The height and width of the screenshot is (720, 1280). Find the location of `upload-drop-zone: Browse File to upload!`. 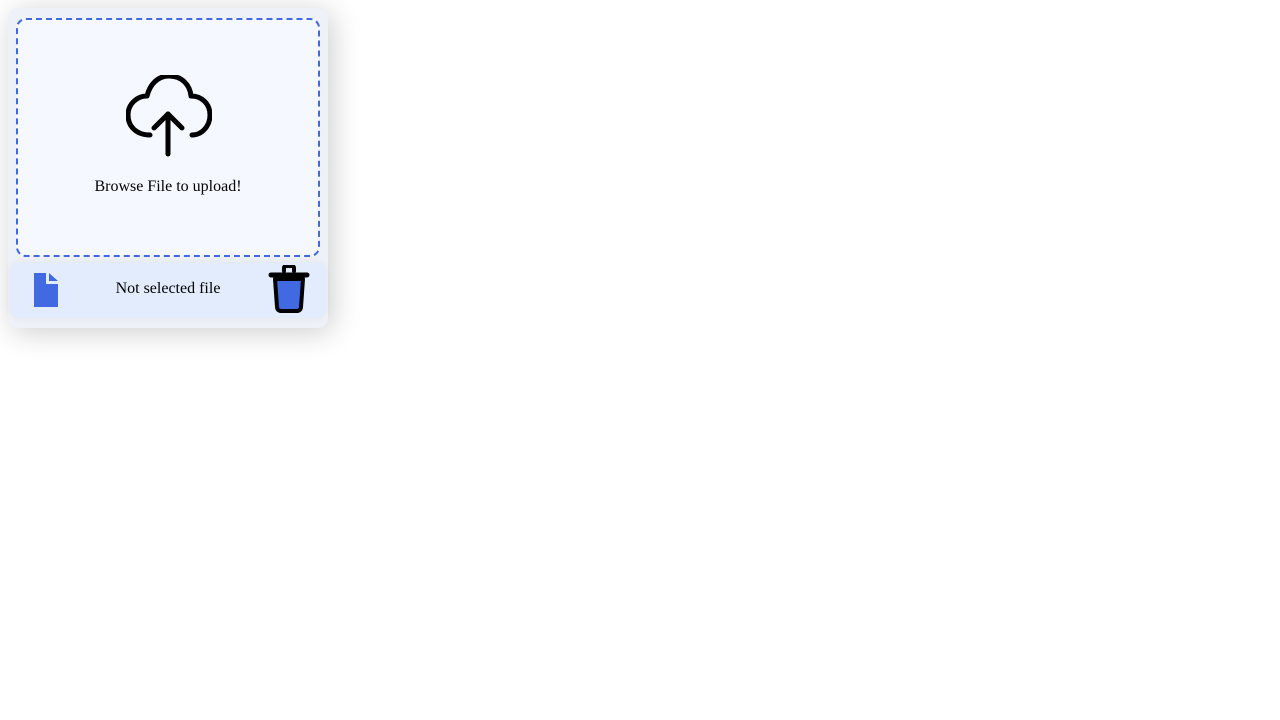

upload-drop-zone: Browse File to upload! is located at coordinates (168, 137).